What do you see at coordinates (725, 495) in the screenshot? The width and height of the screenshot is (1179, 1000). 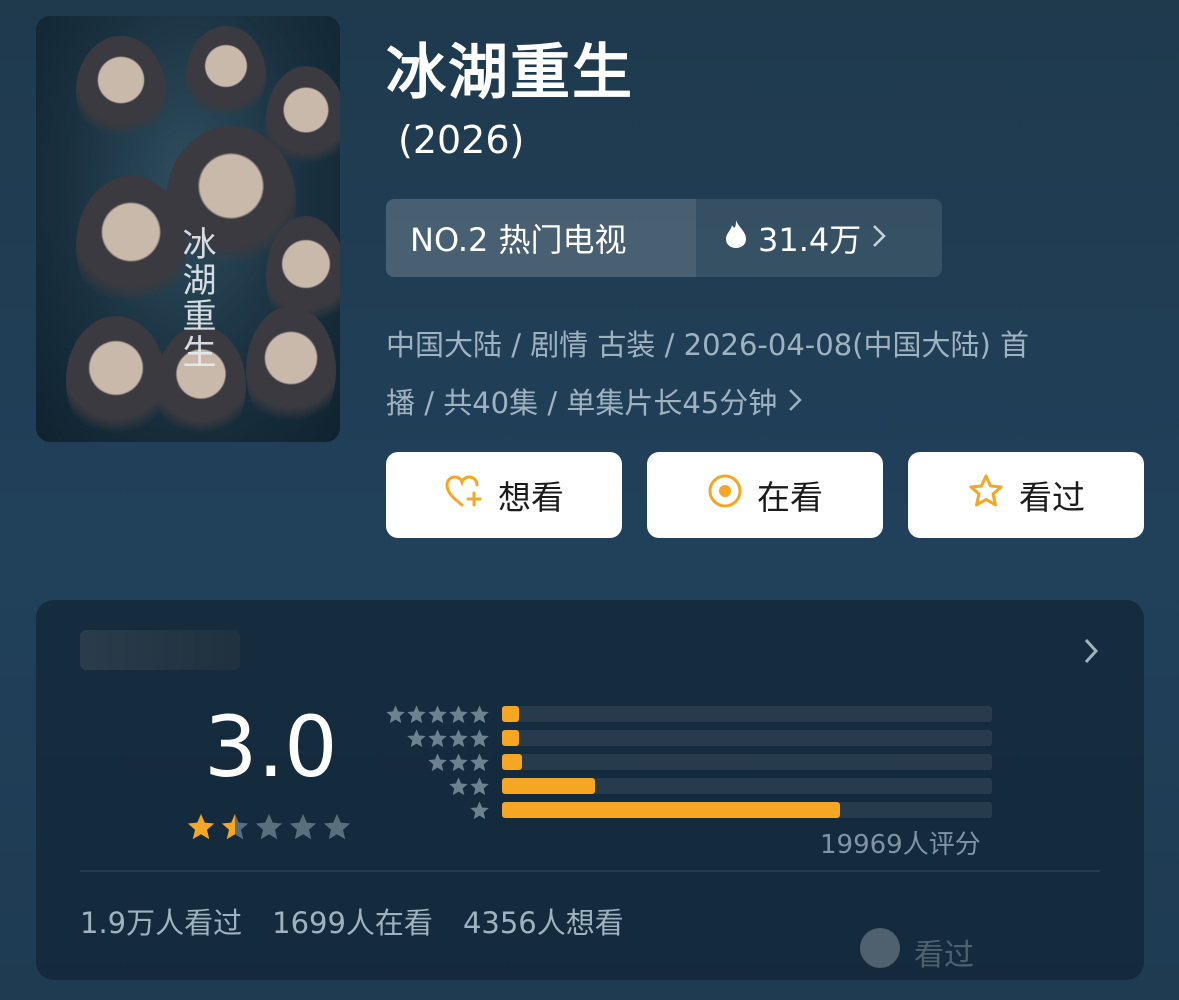 I see `target-icon` at bounding box center [725, 495].